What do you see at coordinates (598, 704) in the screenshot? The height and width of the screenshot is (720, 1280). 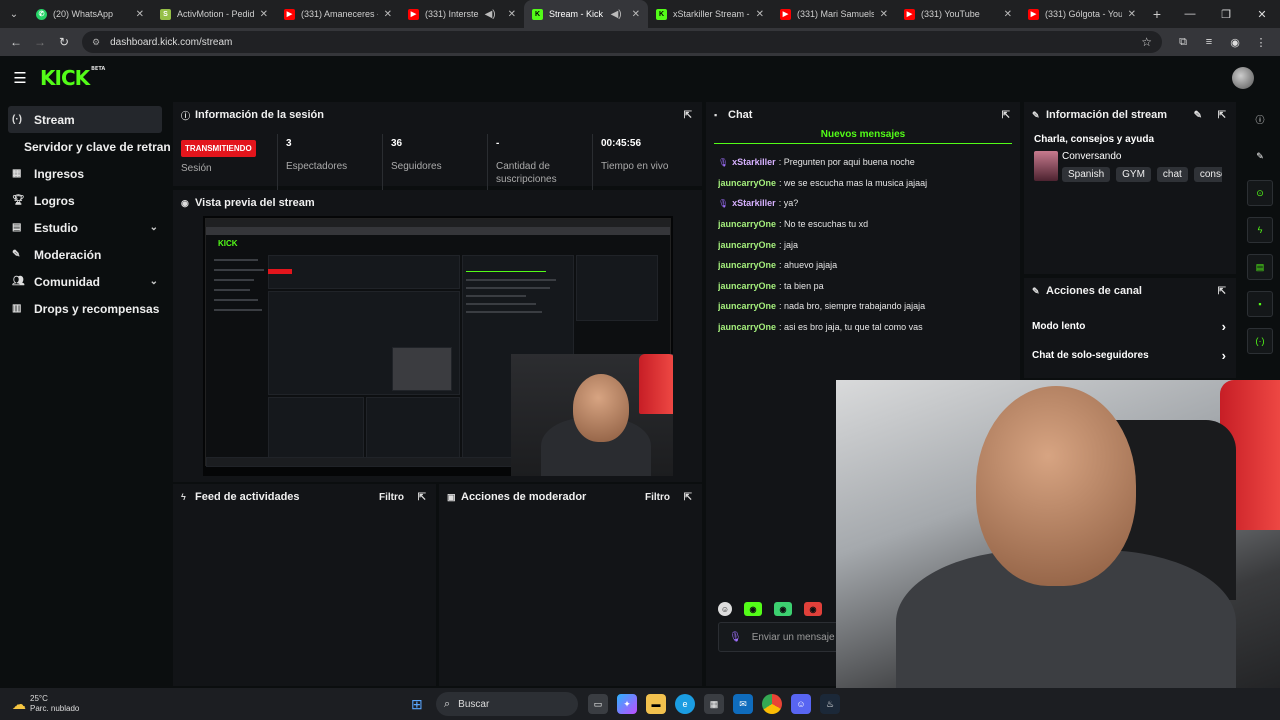 I see `task-view-icon: ▭` at bounding box center [598, 704].